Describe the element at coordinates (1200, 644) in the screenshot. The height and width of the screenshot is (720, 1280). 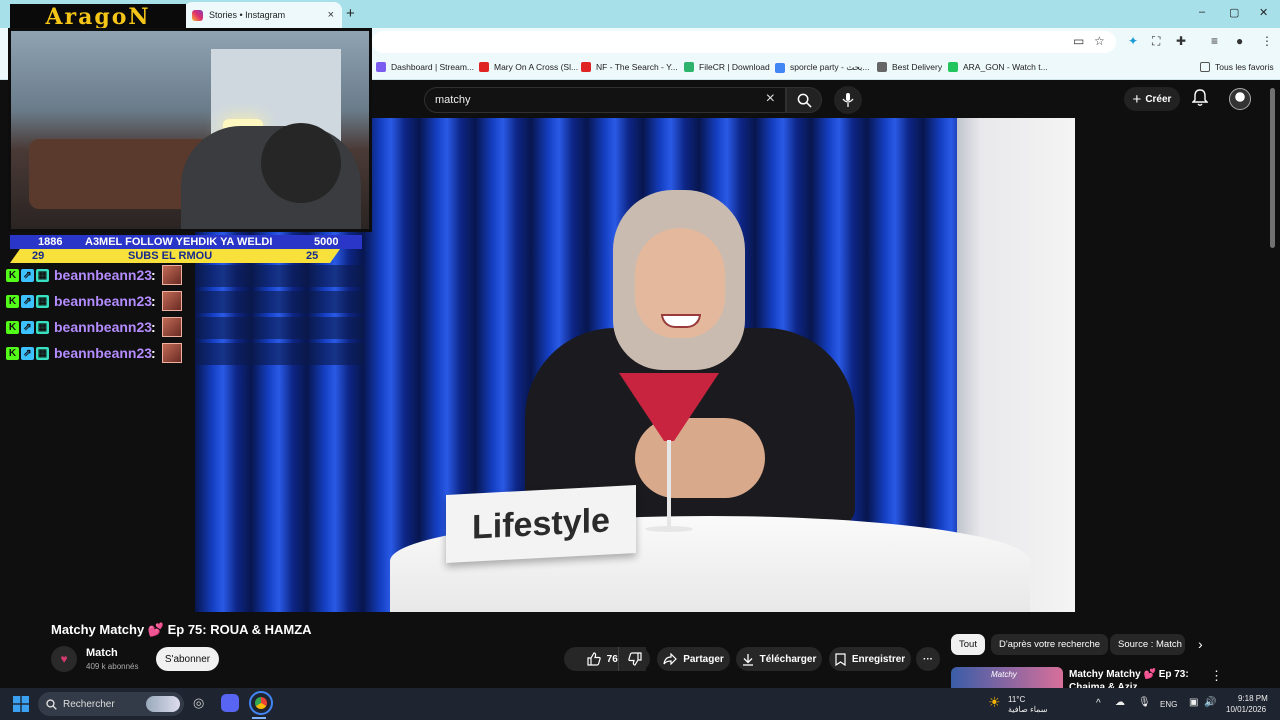
I see `chevron-right-icon: ›` at that location.